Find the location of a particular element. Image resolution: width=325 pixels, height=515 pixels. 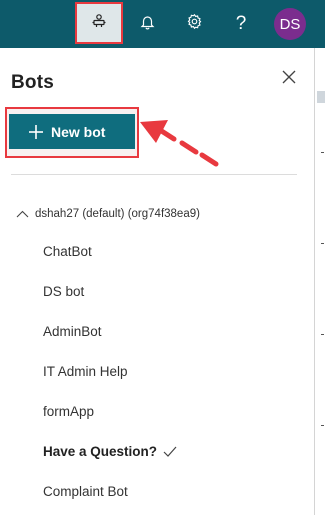

plus-icon is located at coordinates (36, 131).